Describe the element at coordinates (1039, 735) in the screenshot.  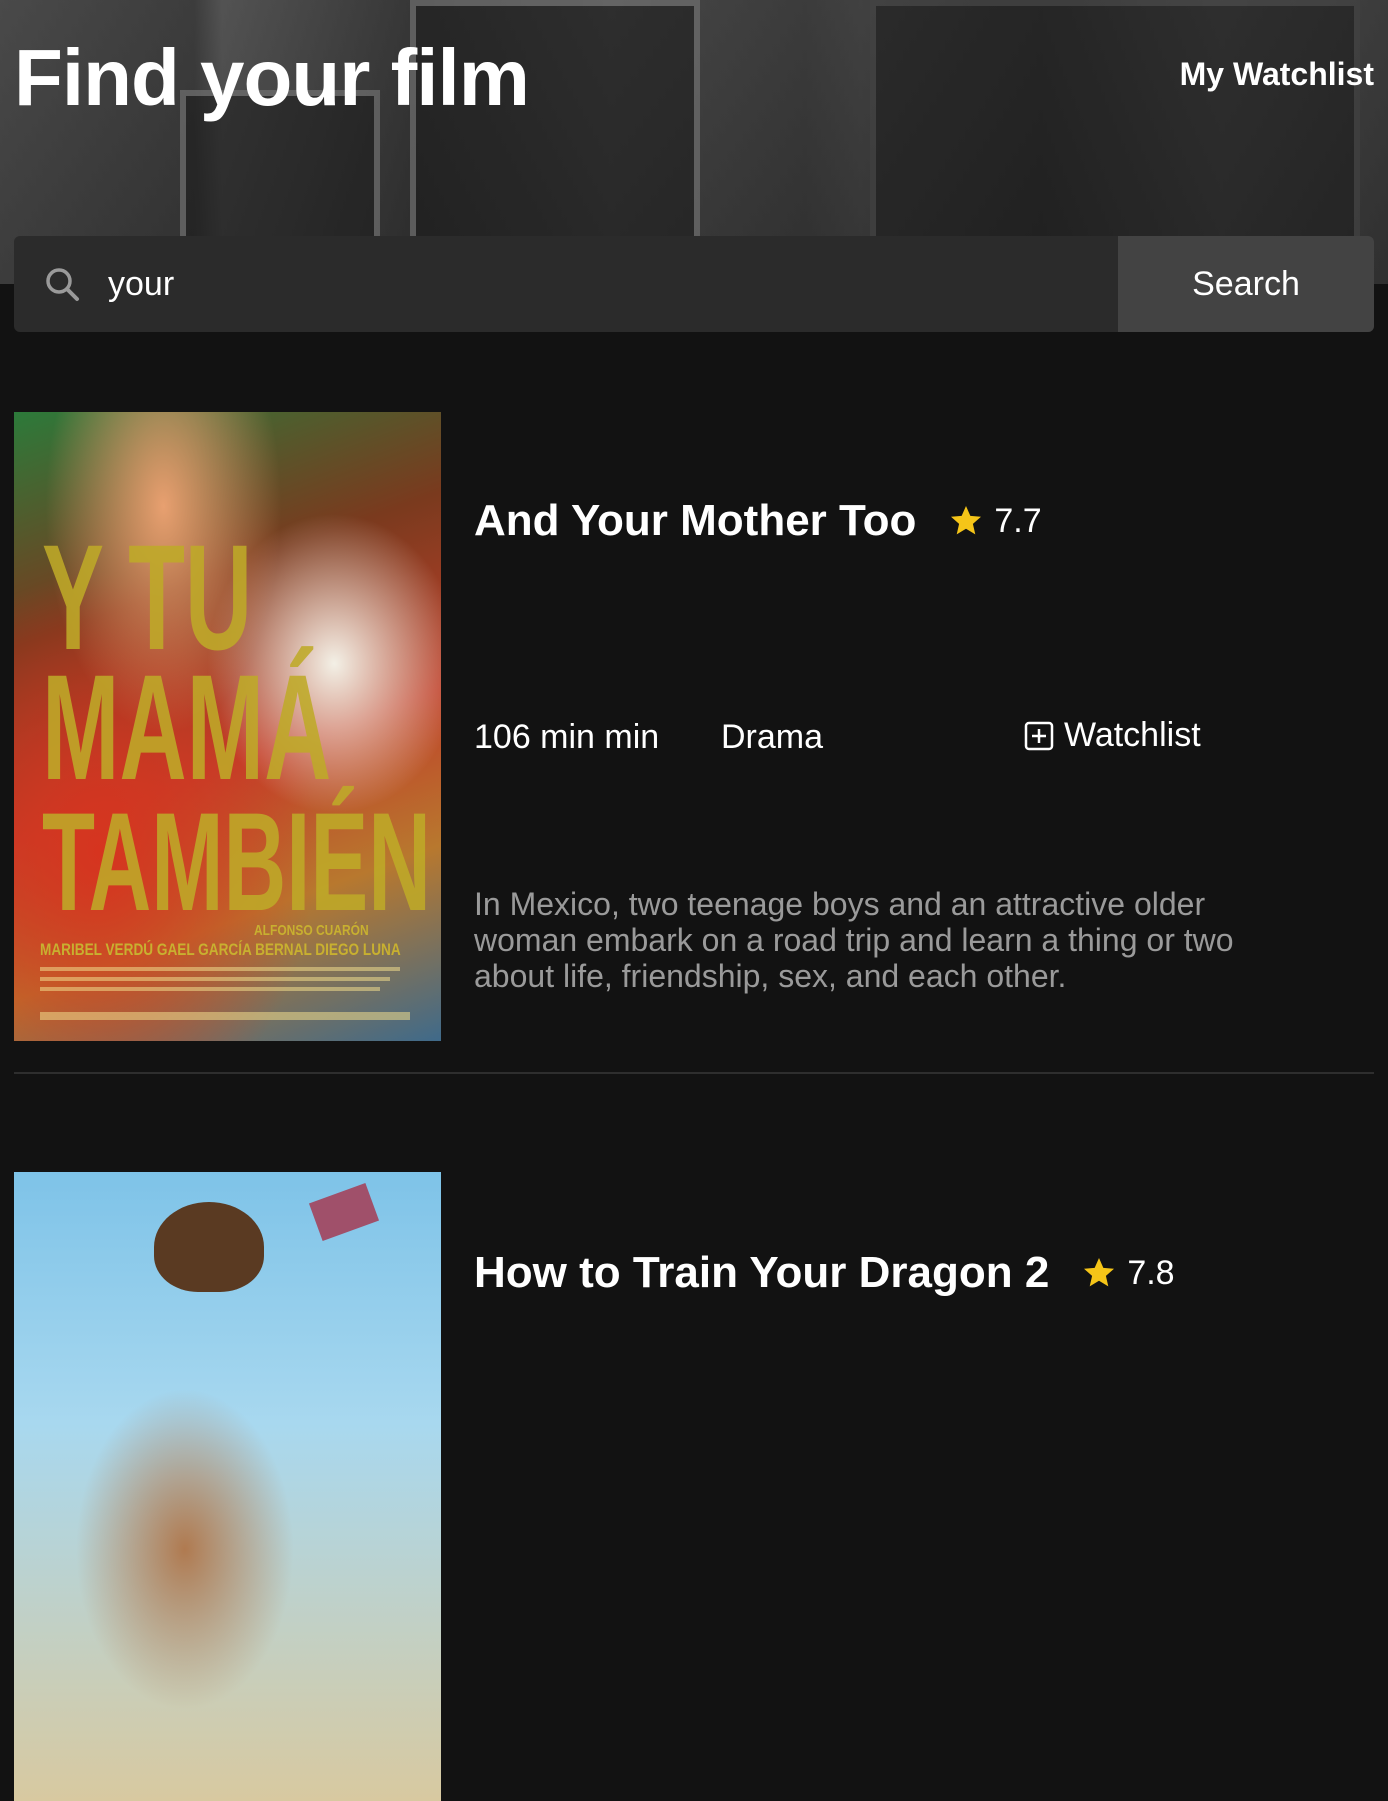
I see `plus-square-icon` at that location.